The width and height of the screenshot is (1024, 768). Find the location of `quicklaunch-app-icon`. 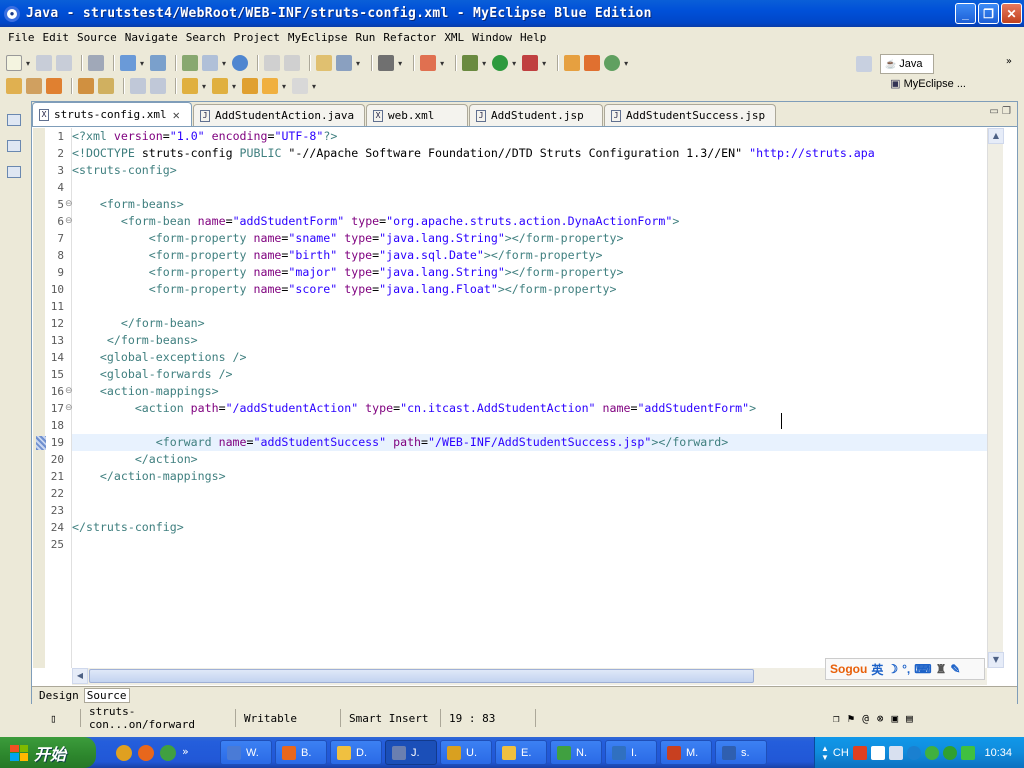

quicklaunch-app-icon is located at coordinates (124, 753).